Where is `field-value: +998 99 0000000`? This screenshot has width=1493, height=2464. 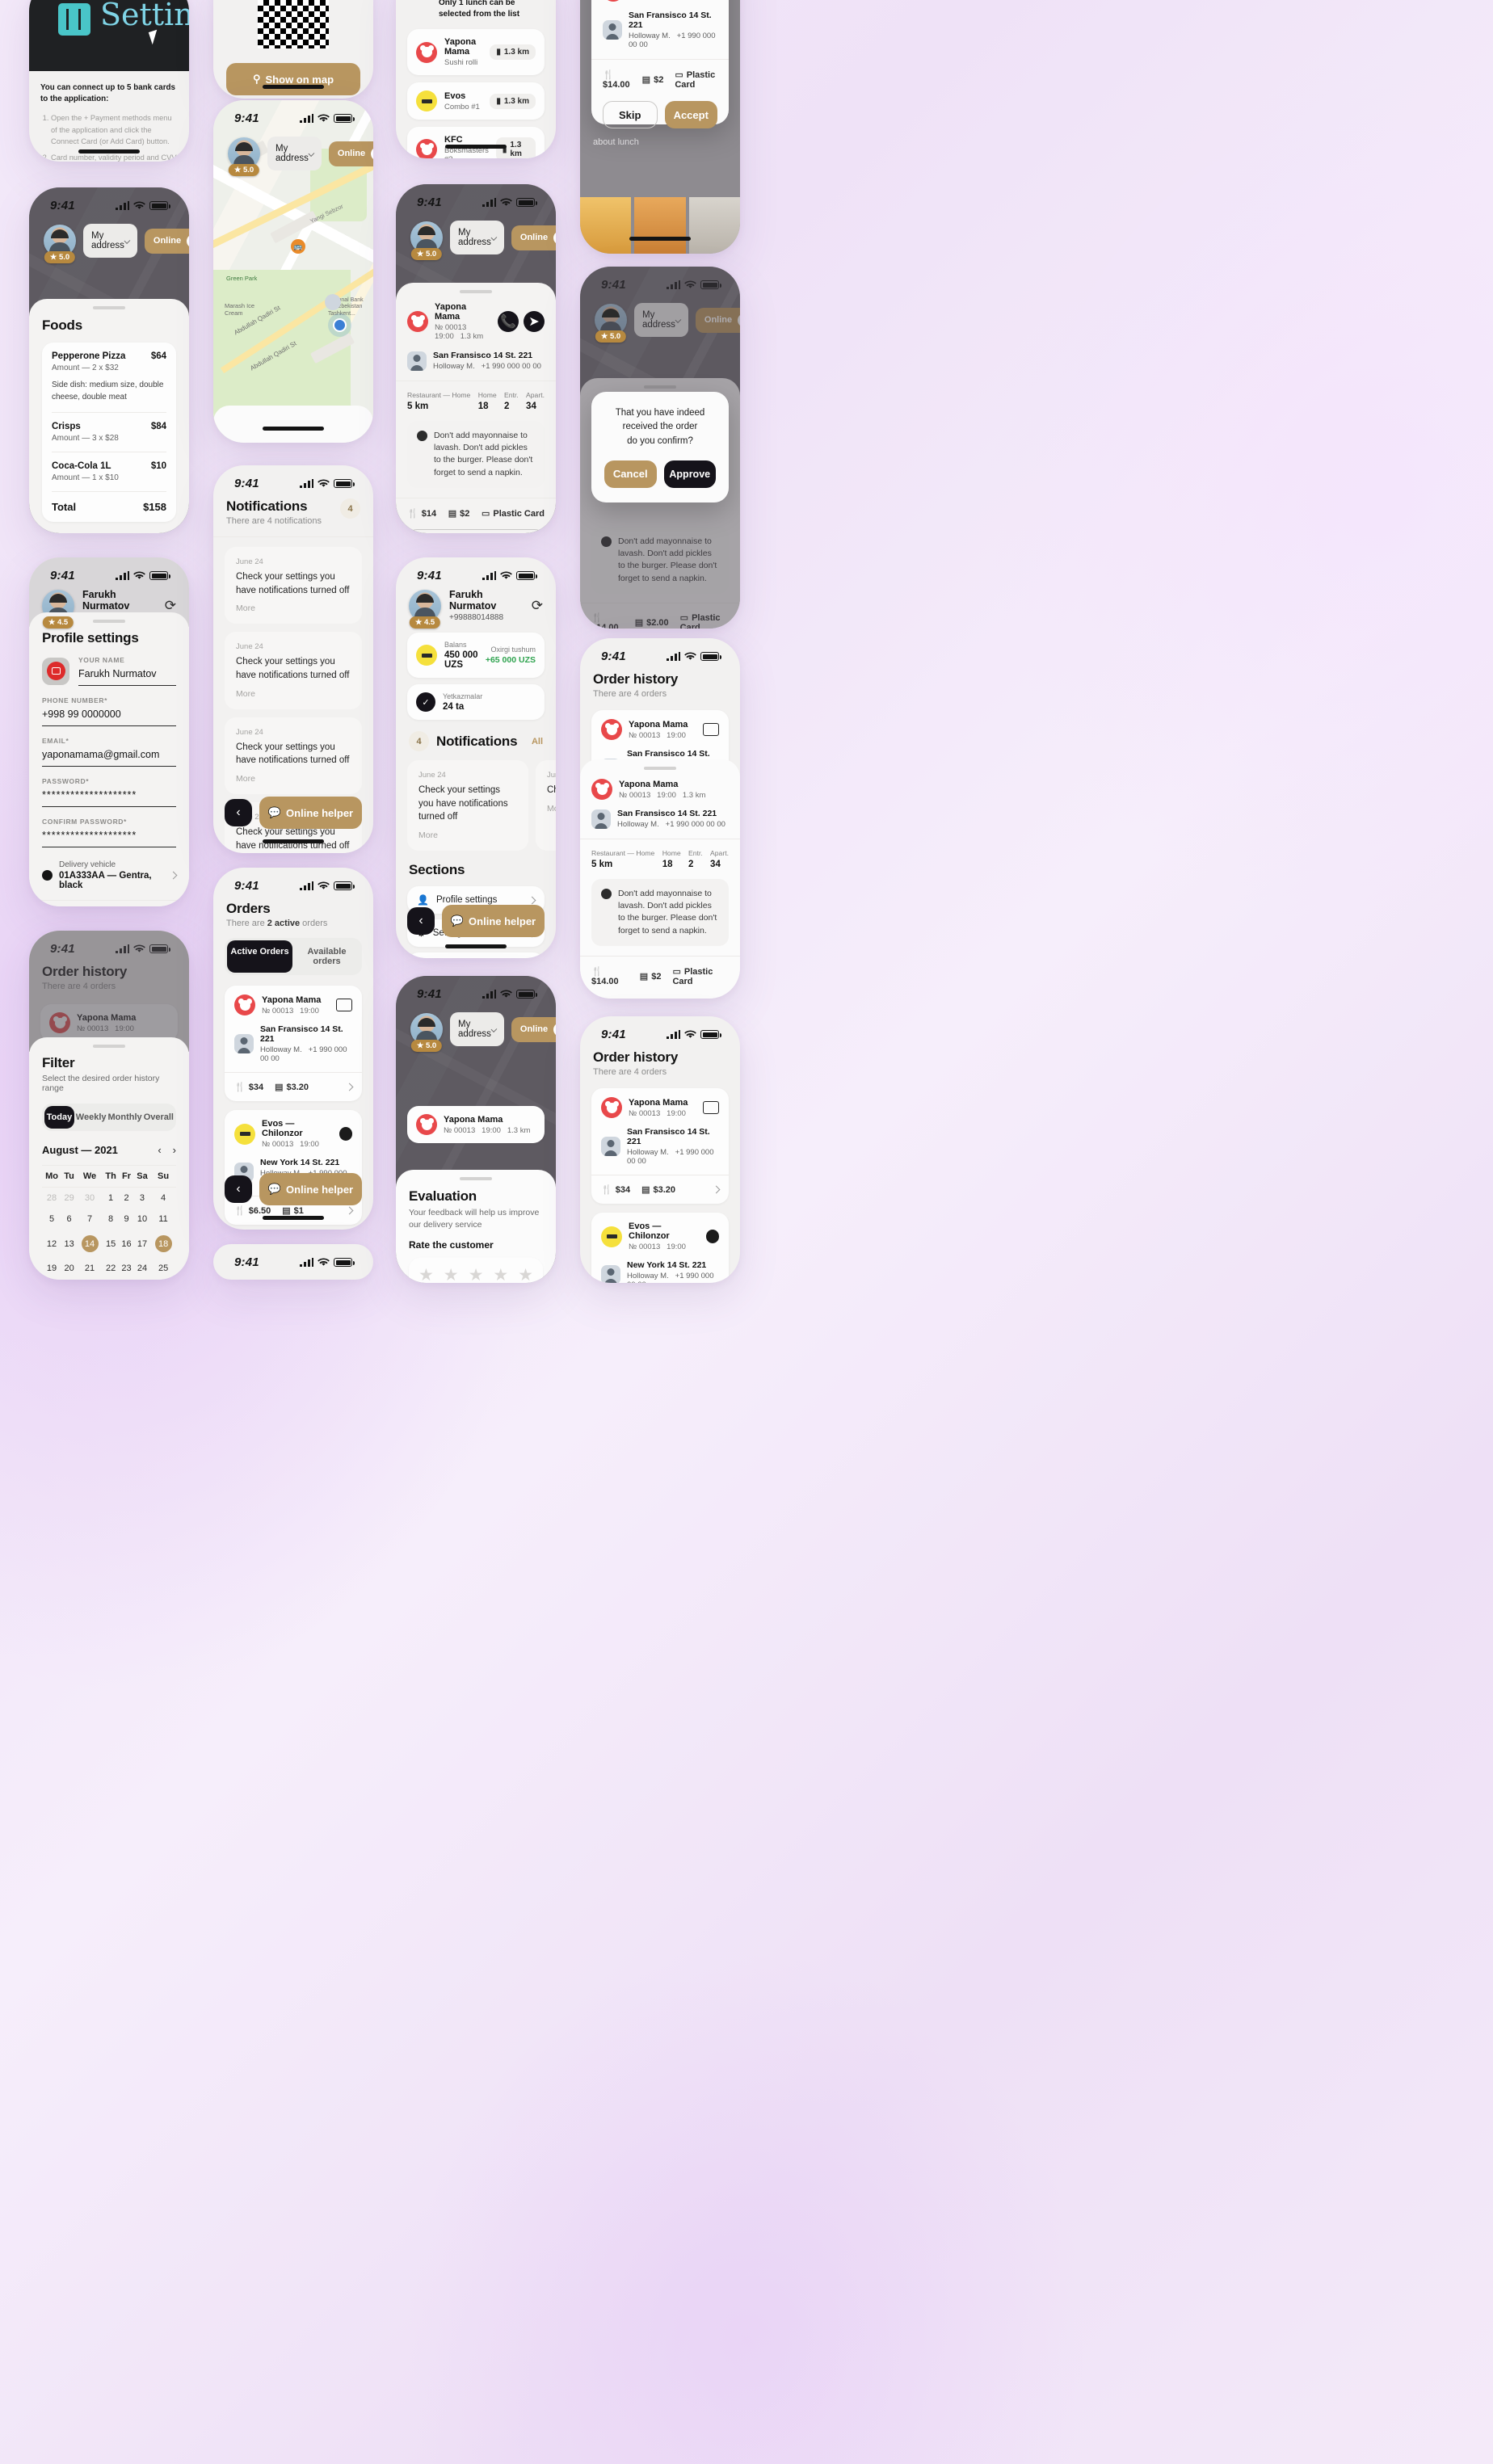 field-value: +998 99 0000000 is located at coordinates (109, 717).